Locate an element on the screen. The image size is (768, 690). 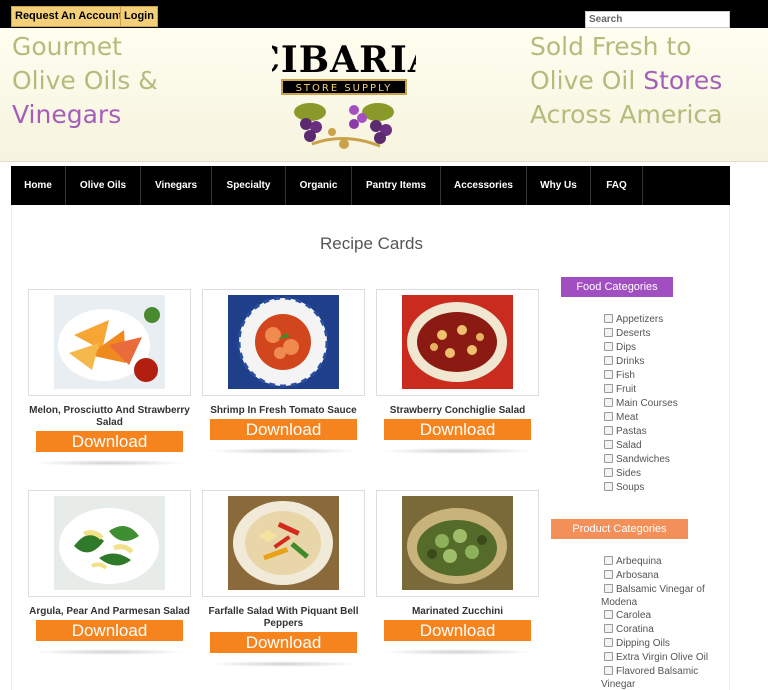
product-category-item: Coratina is located at coordinates (663, 630).